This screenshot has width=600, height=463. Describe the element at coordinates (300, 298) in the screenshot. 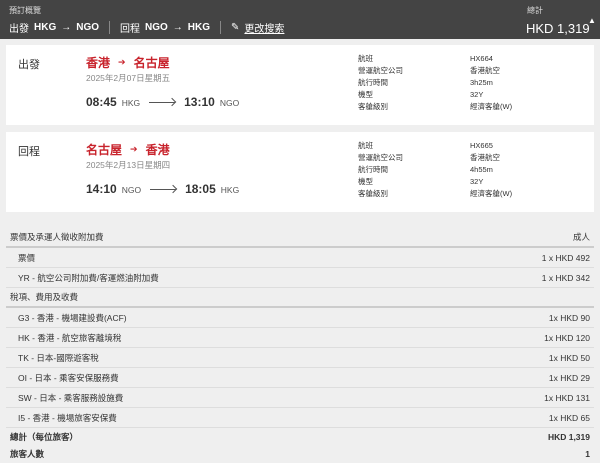

I see `tax-section-header: 稅項、費用及收費` at that location.